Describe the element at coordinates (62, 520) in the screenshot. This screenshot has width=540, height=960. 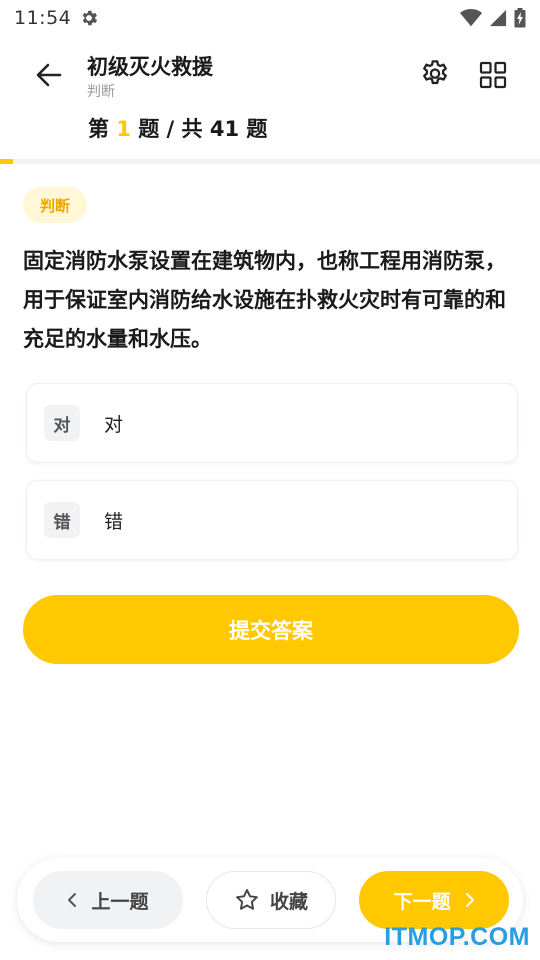
I see `option-key: 错` at that location.